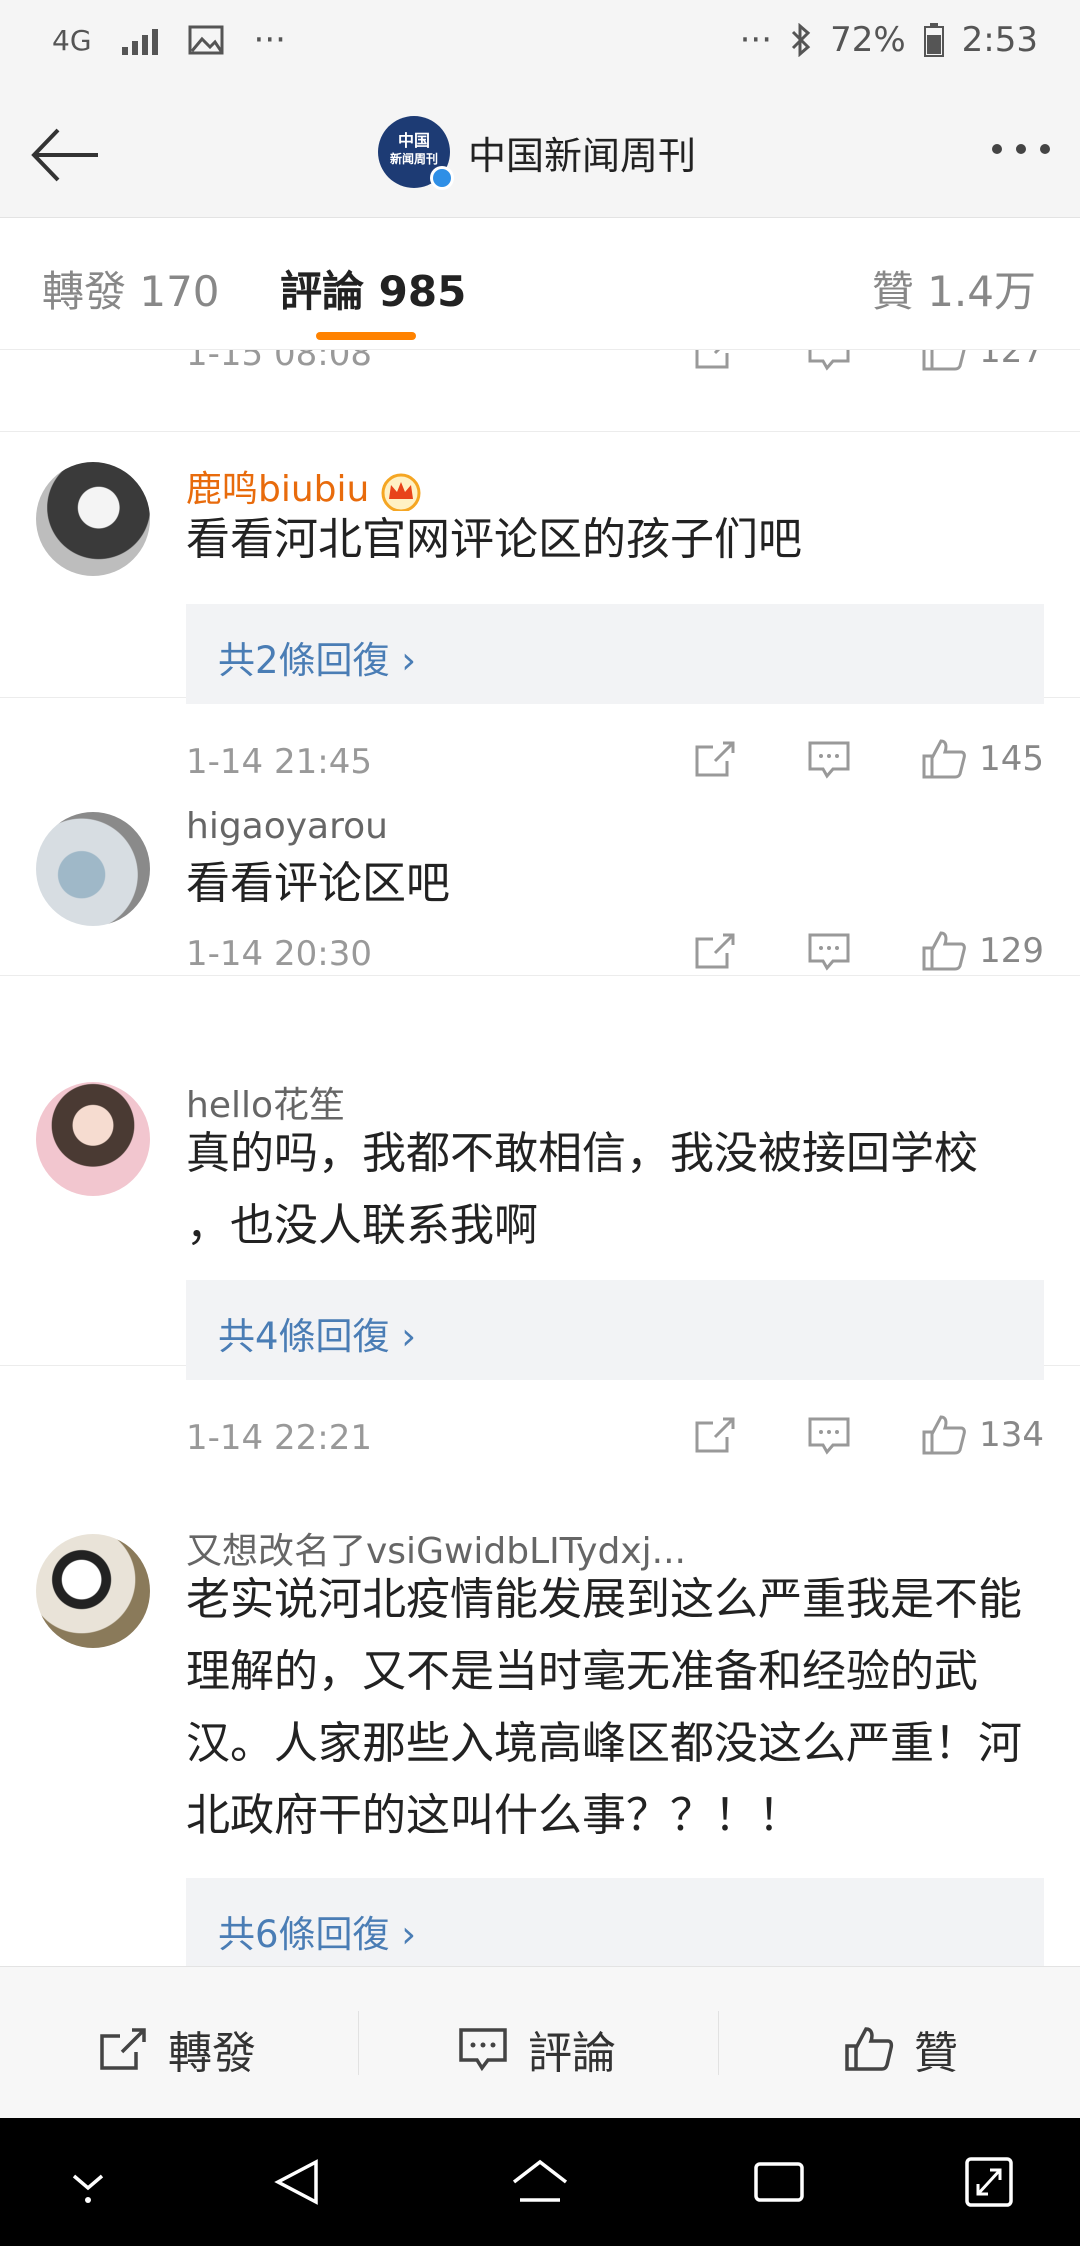 Image resolution: width=1080 pixels, height=2246 pixels. Describe the element at coordinates (416, 153) in the screenshot. I see `account-avatar: 中国 新闻周刊` at that location.